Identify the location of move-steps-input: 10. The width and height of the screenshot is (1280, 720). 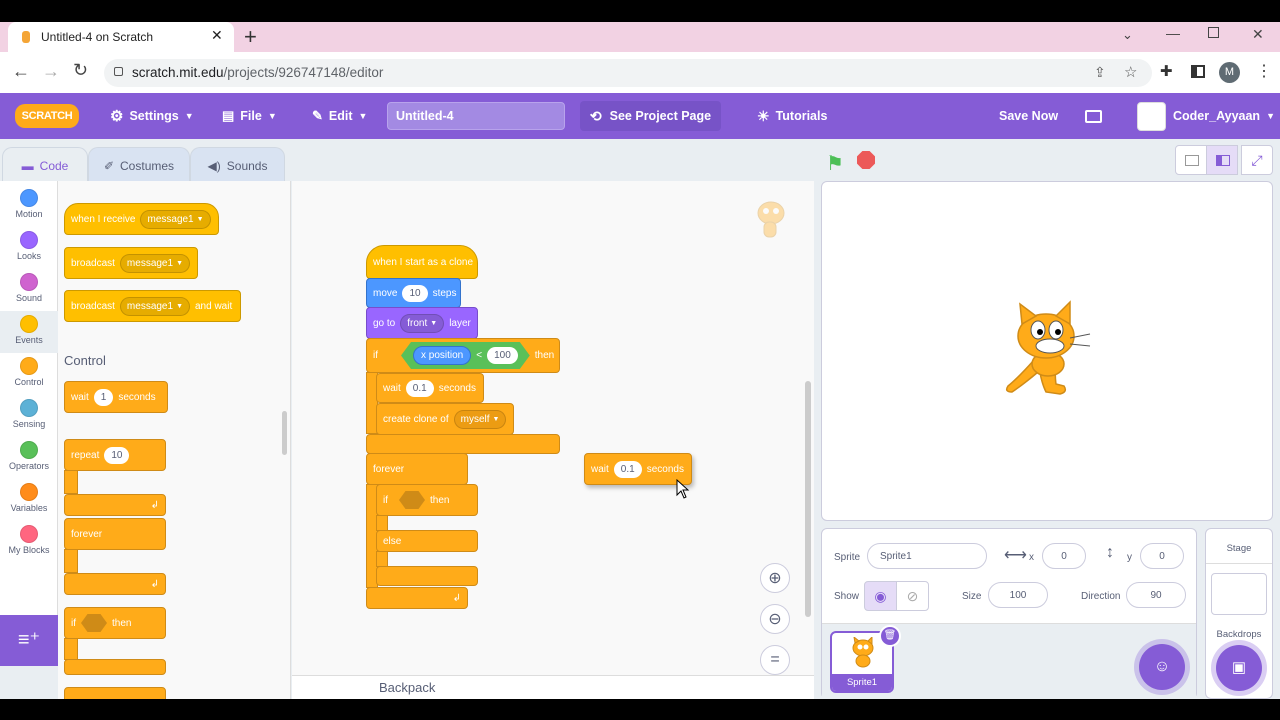
(415, 293).